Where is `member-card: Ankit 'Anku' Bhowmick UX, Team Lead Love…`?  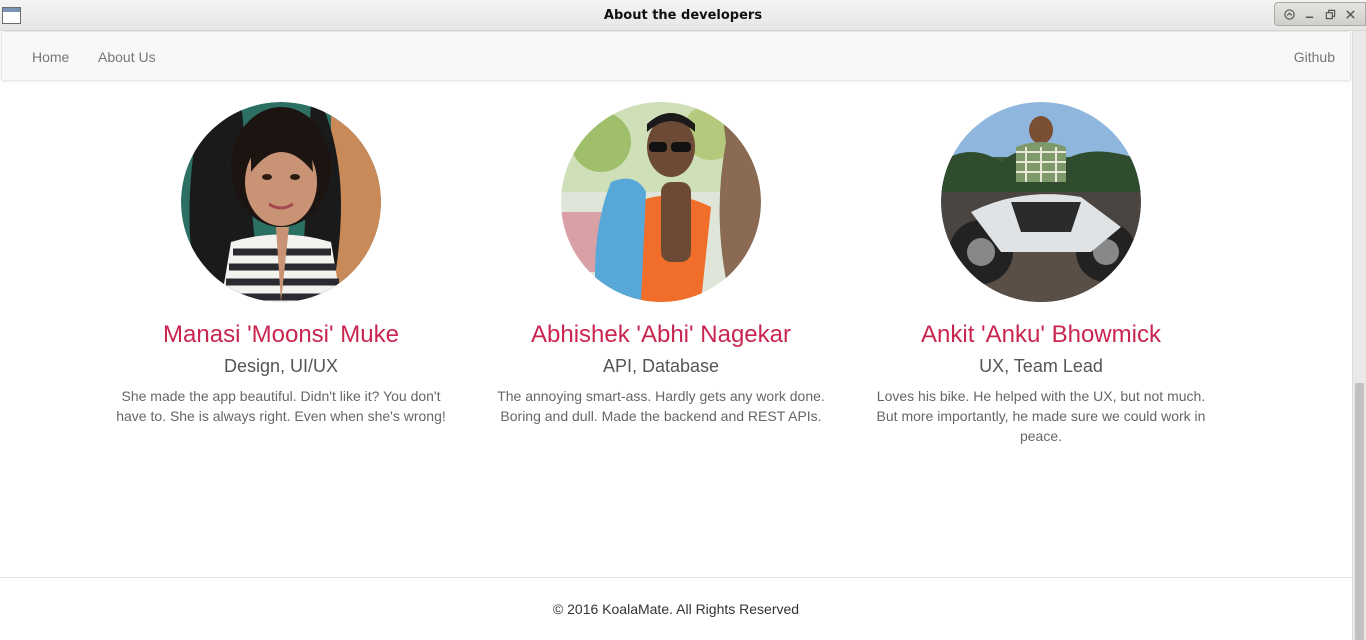 member-card: Ankit 'Anku' Bhowmick UX, Team Lead Love… is located at coordinates (1041, 274).